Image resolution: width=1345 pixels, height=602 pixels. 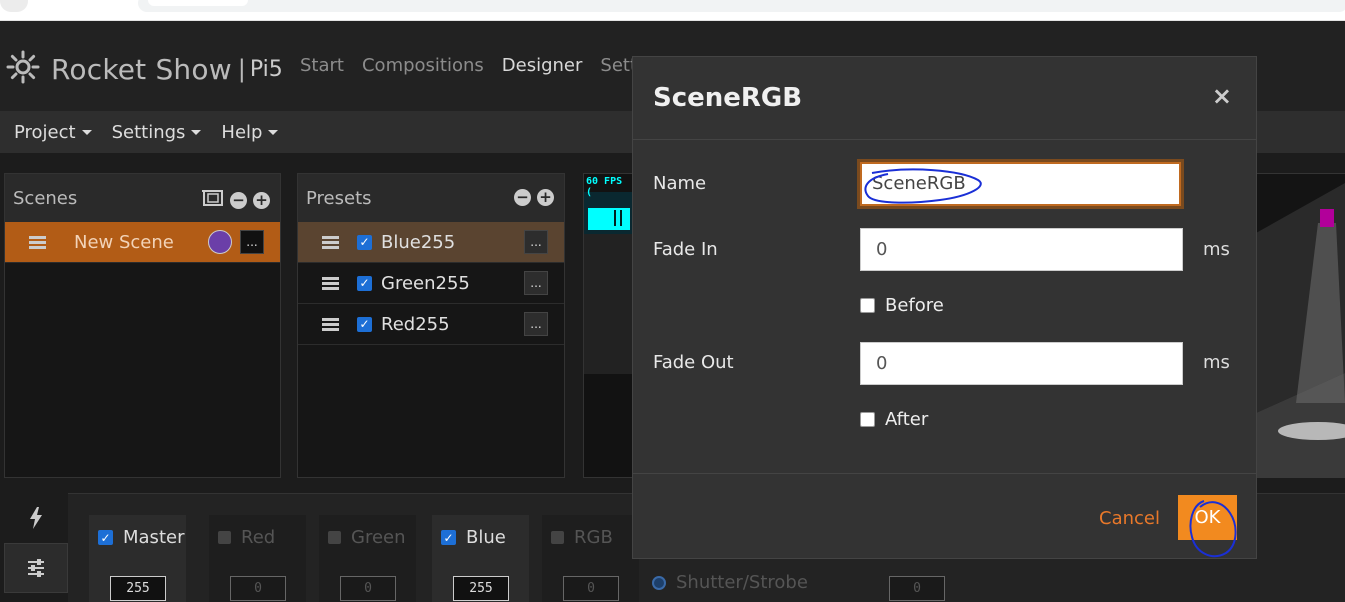 I want to click on after-checkbox: After, so click(x=894, y=419).